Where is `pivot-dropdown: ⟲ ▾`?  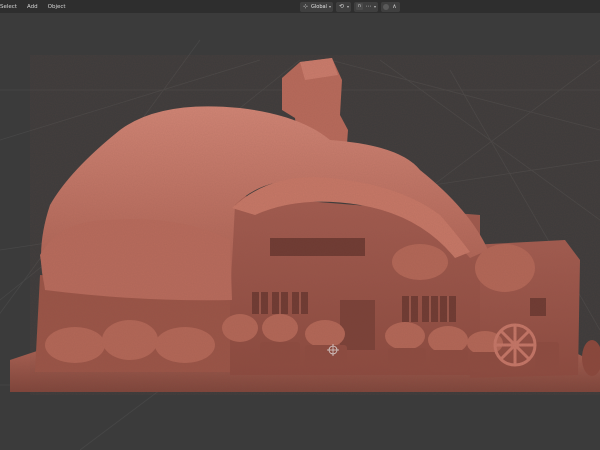
pivot-dropdown: ⟲ ▾ is located at coordinates (343, 6).